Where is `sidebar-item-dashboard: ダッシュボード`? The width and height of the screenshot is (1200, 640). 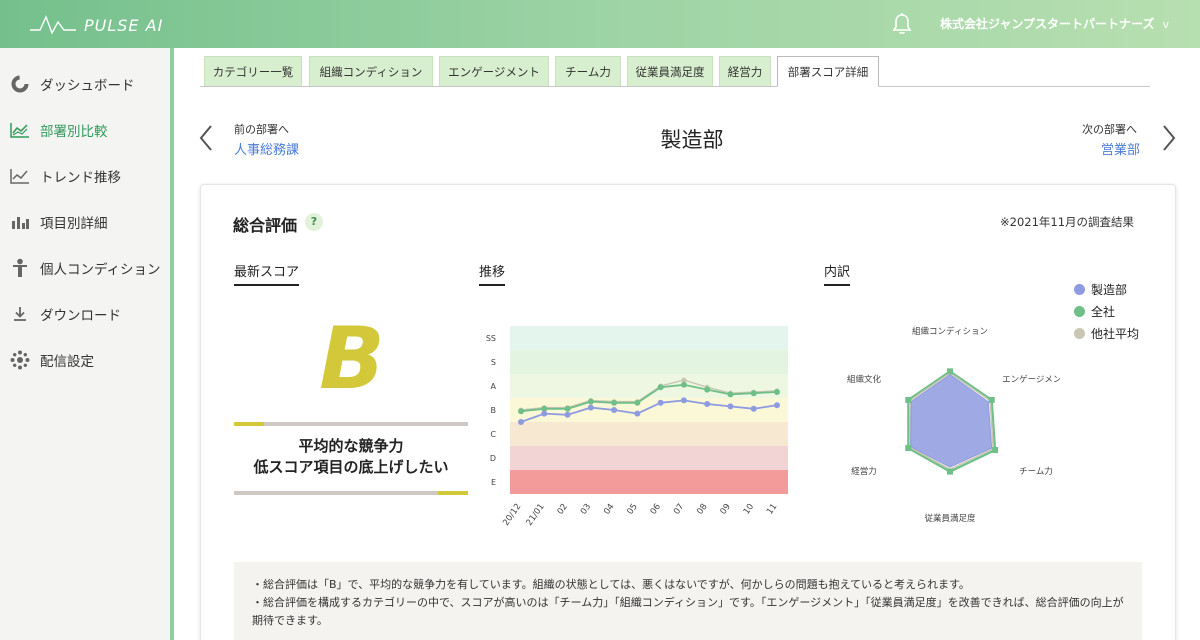 sidebar-item-dashboard: ダッシュボード is located at coordinates (85, 84).